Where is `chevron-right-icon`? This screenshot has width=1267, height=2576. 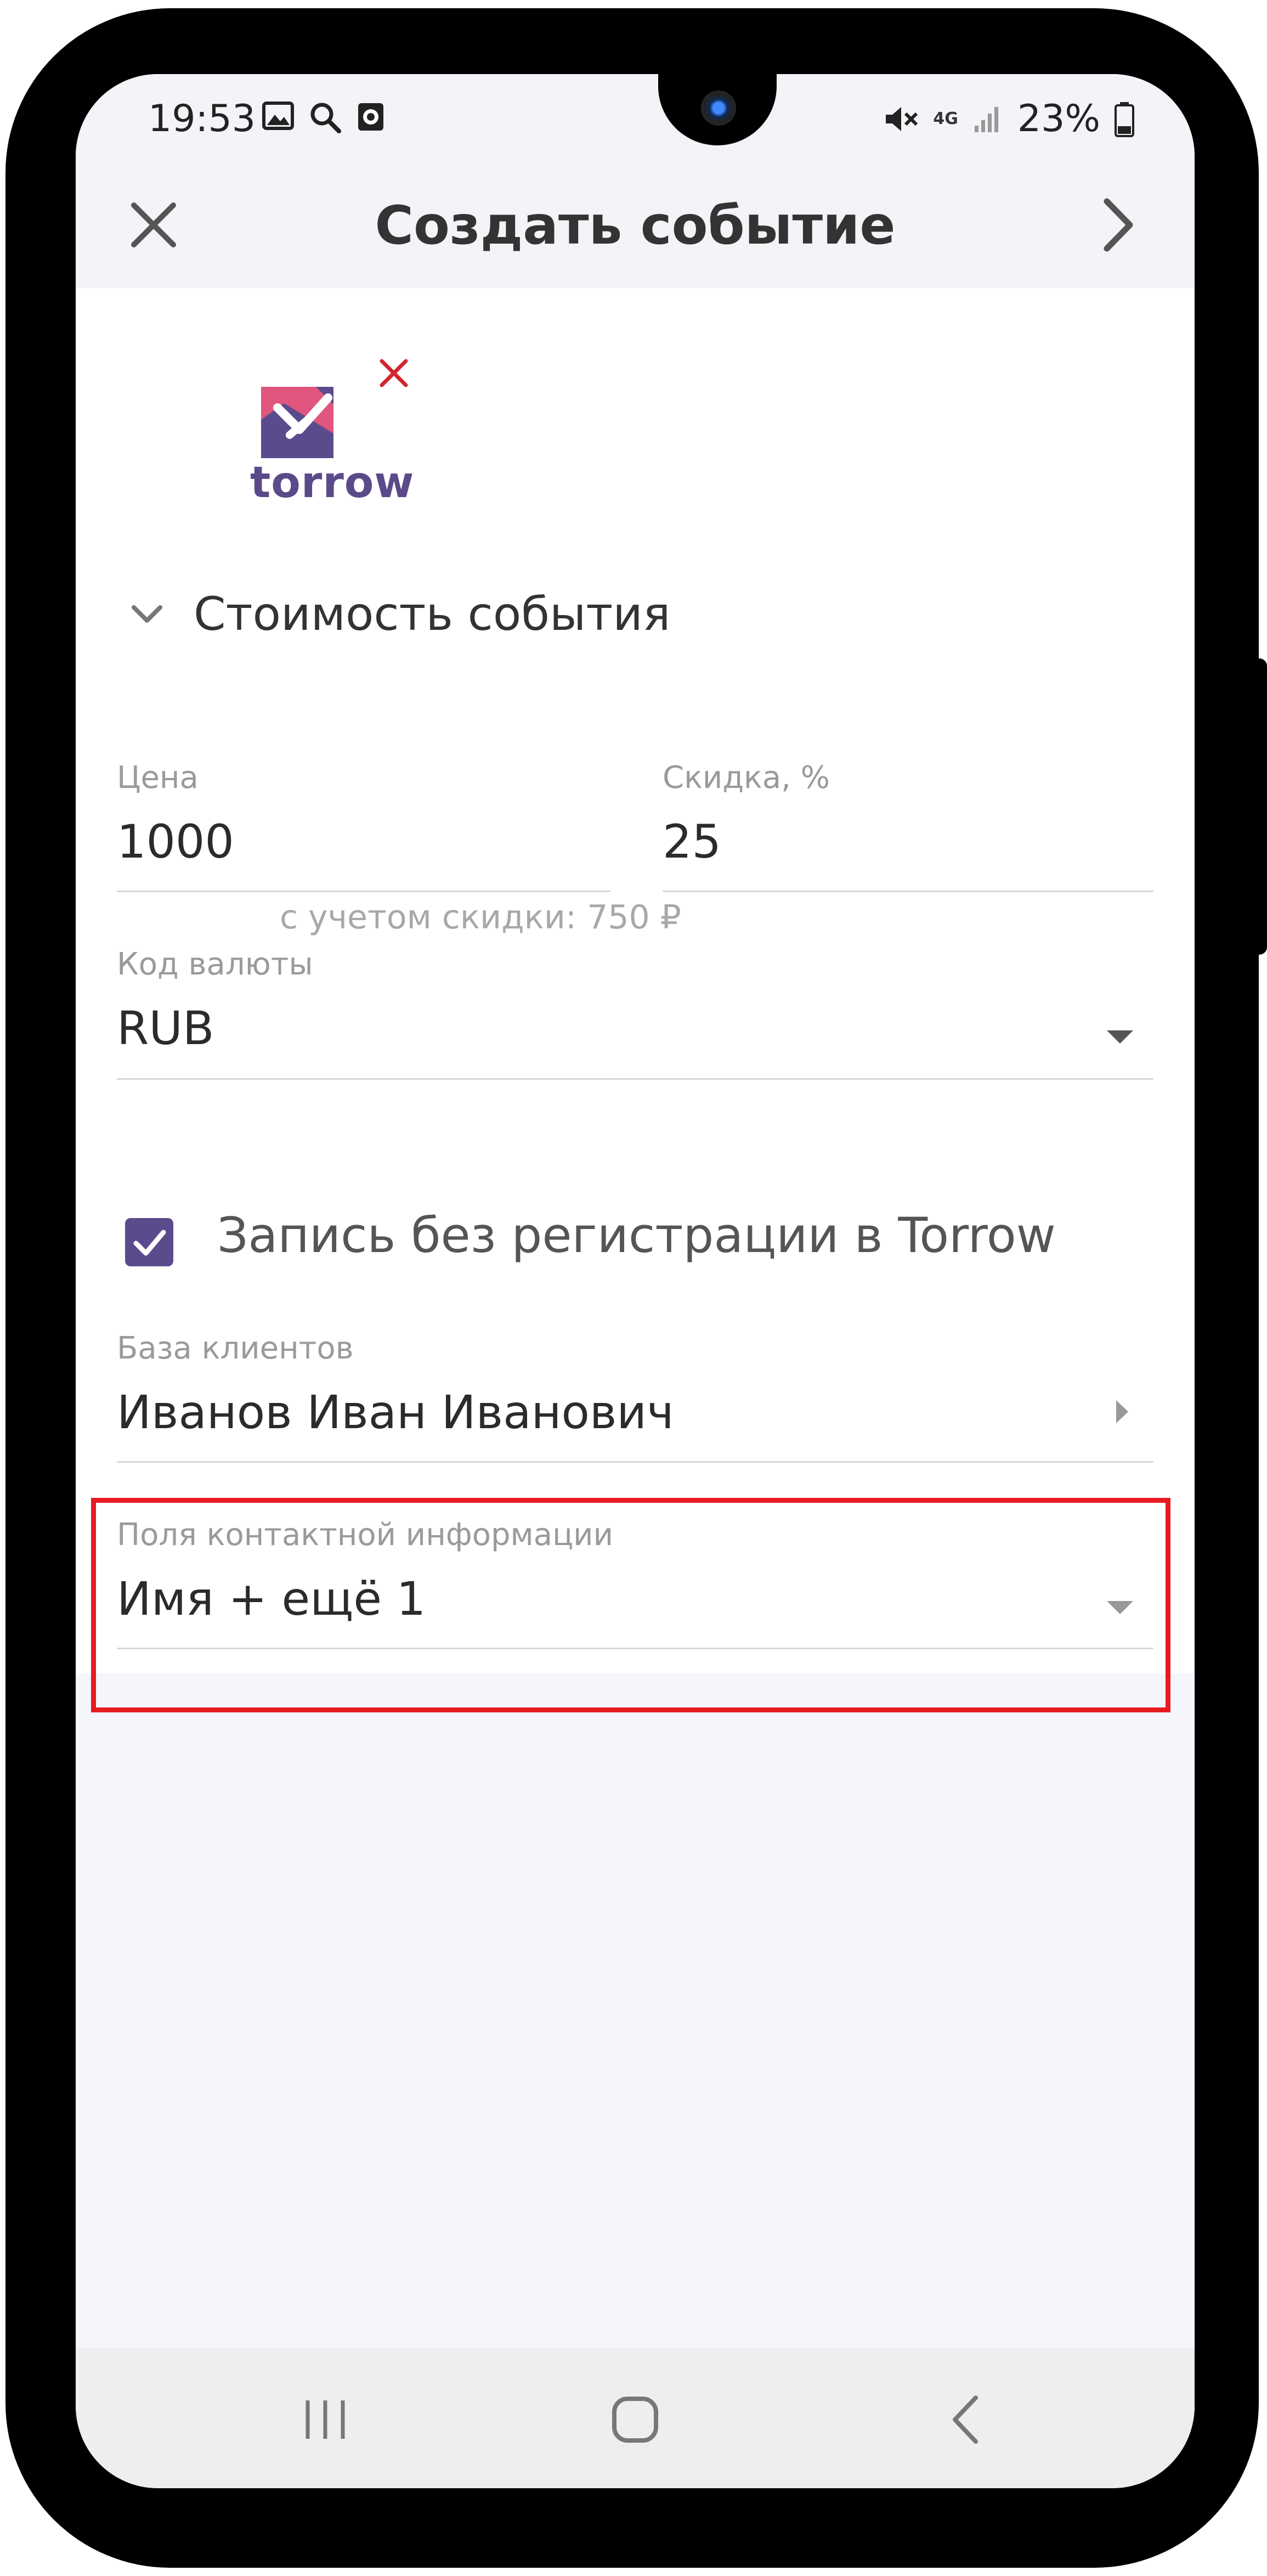 chevron-right-icon is located at coordinates (1117, 225).